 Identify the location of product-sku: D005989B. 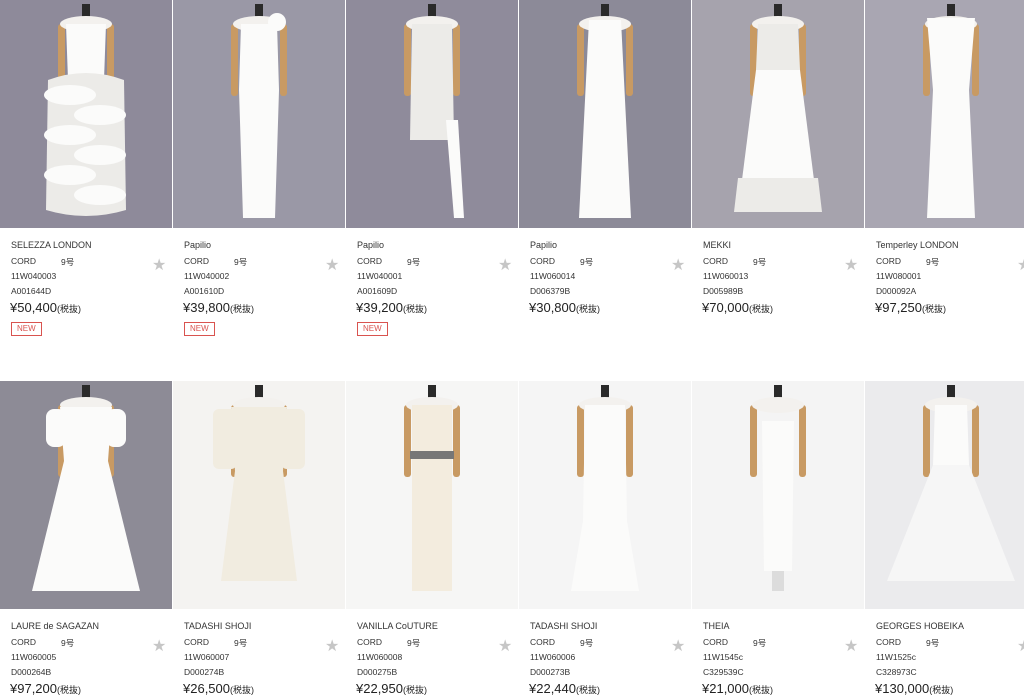
(723, 291).